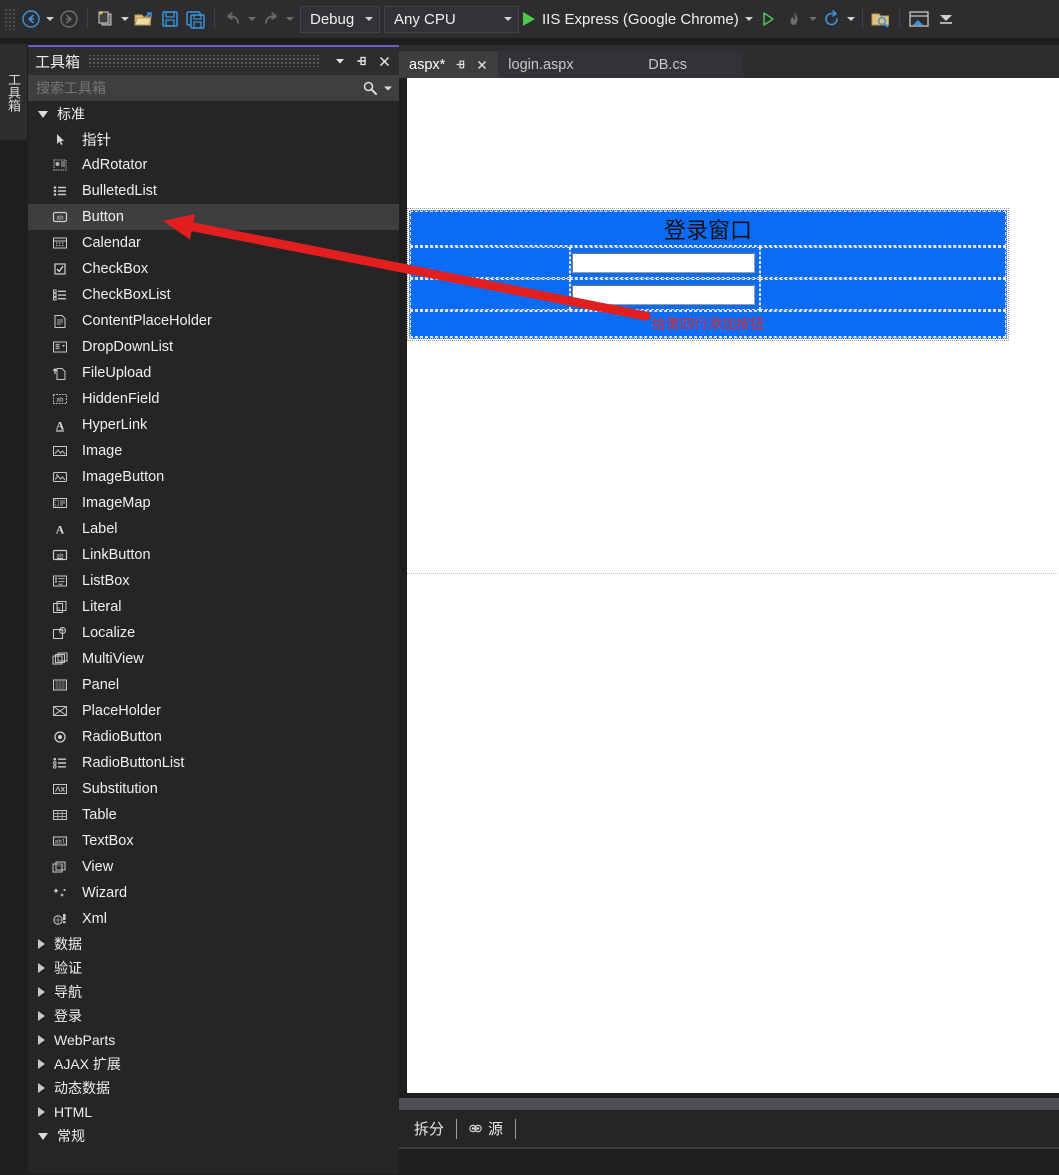  I want to click on view-in-browser-icon, so click(919, 19).